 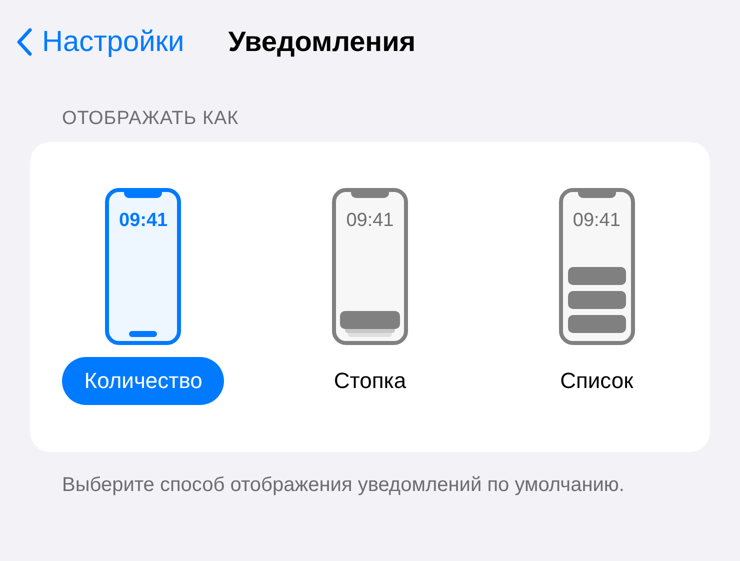 I want to click on section-header: ОТОБРАЖАТЬ КАК, so click(x=151, y=119).